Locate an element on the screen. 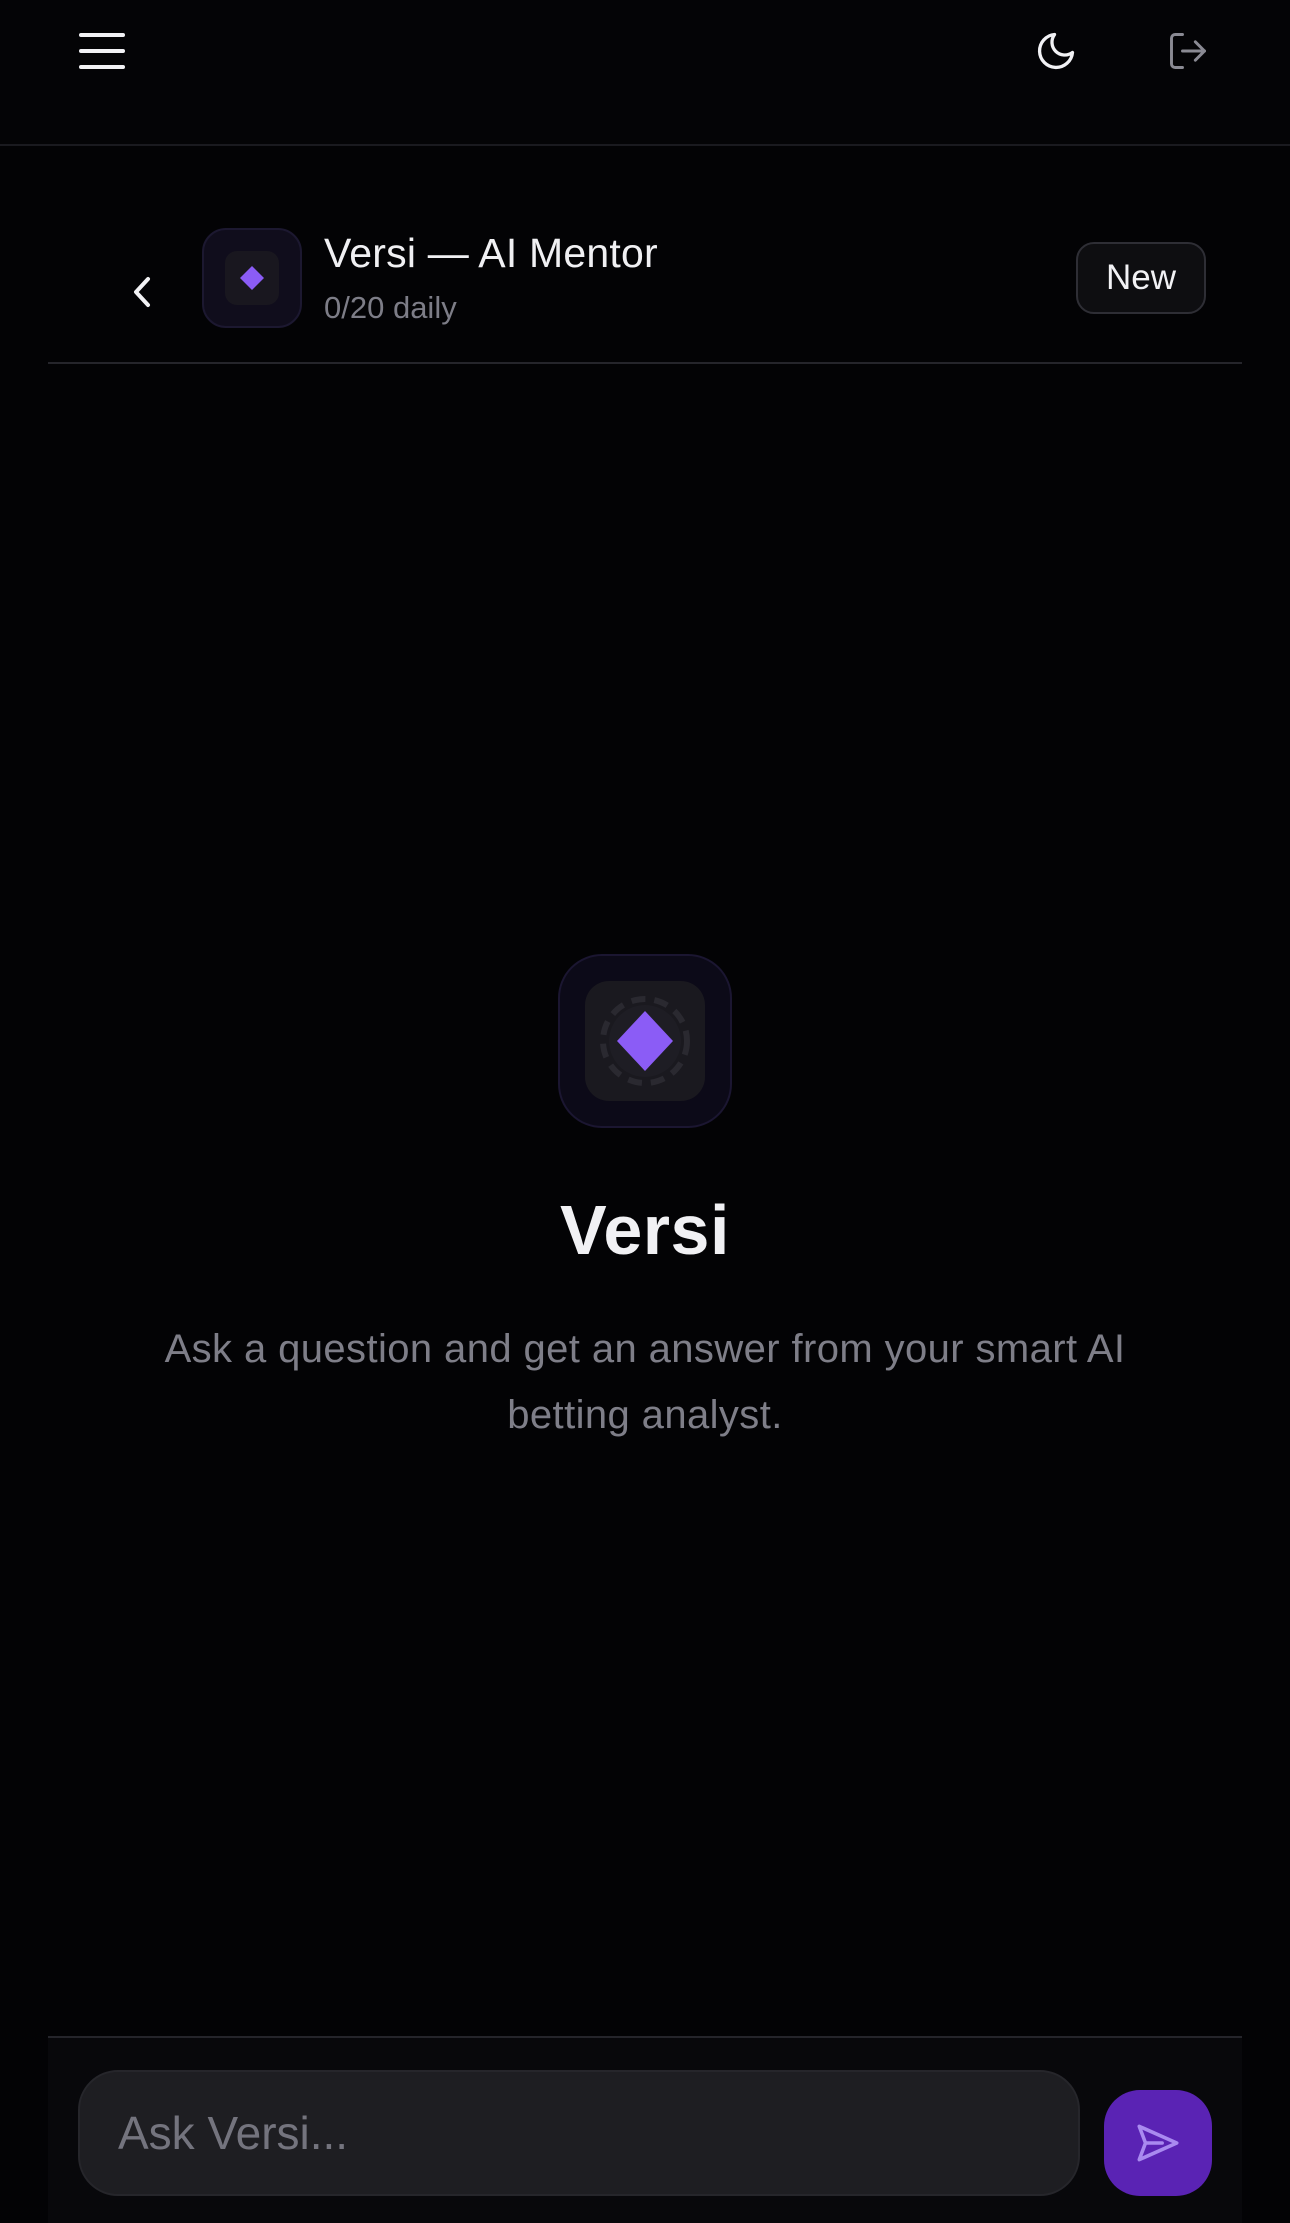 The height and width of the screenshot is (2223, 1290). hero-avatar-inner is located at coordinates (645, 1041).